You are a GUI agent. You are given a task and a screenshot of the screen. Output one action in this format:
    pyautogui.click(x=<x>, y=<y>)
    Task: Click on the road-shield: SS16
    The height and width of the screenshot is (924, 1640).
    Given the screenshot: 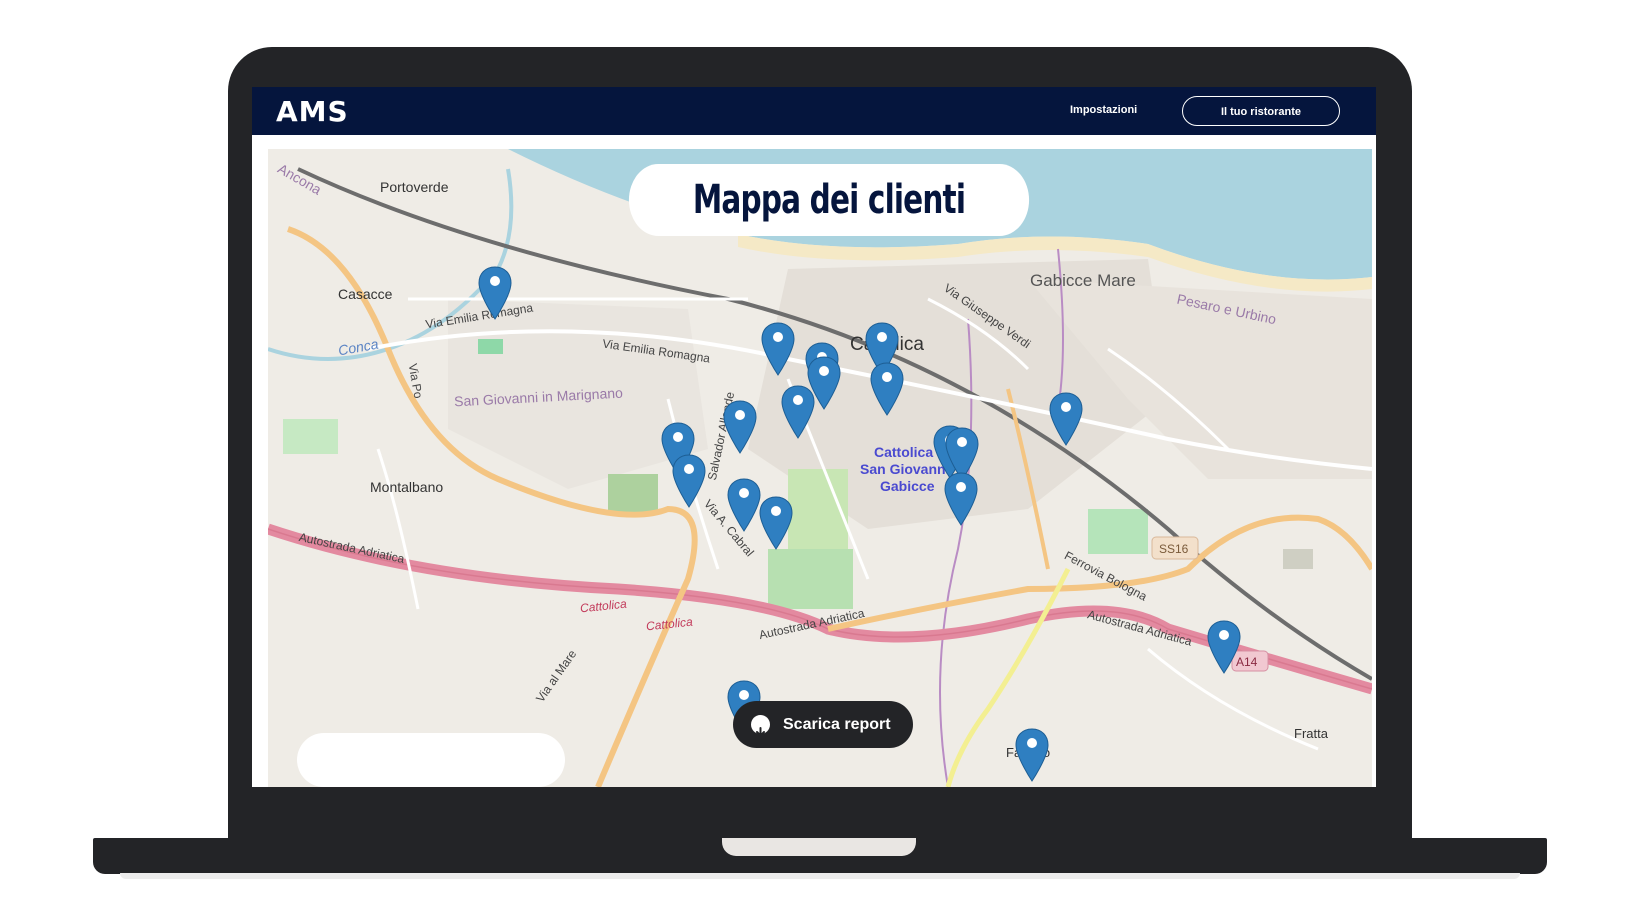 What is the action you would take?
    pyautogui.click(x=1174, y=549)
    